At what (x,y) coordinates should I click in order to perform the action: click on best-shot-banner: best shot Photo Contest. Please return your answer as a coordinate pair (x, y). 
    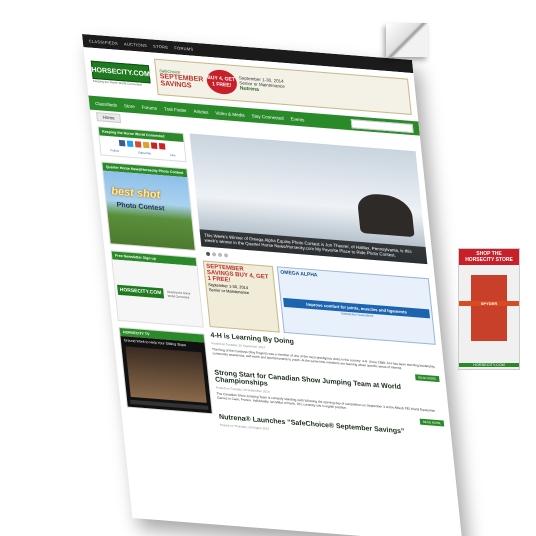
    Looking at the image, I should click on (149, 210).